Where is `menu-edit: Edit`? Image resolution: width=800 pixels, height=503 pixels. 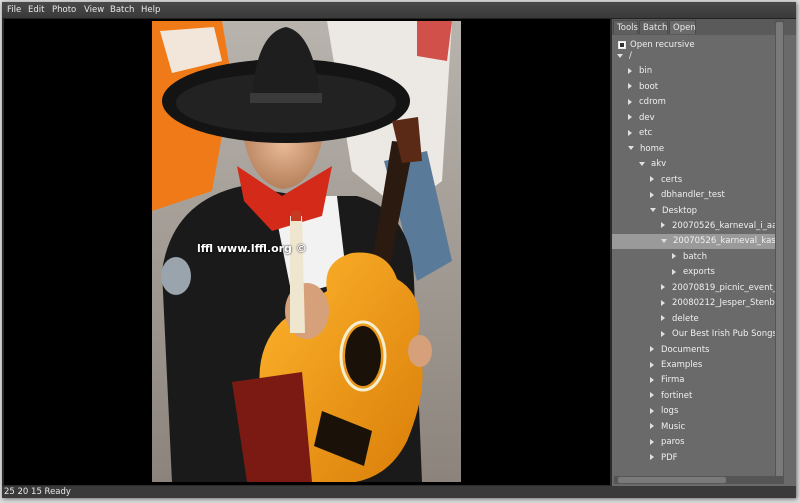 menu-edit: Edit is located at coordinates (36, 10).